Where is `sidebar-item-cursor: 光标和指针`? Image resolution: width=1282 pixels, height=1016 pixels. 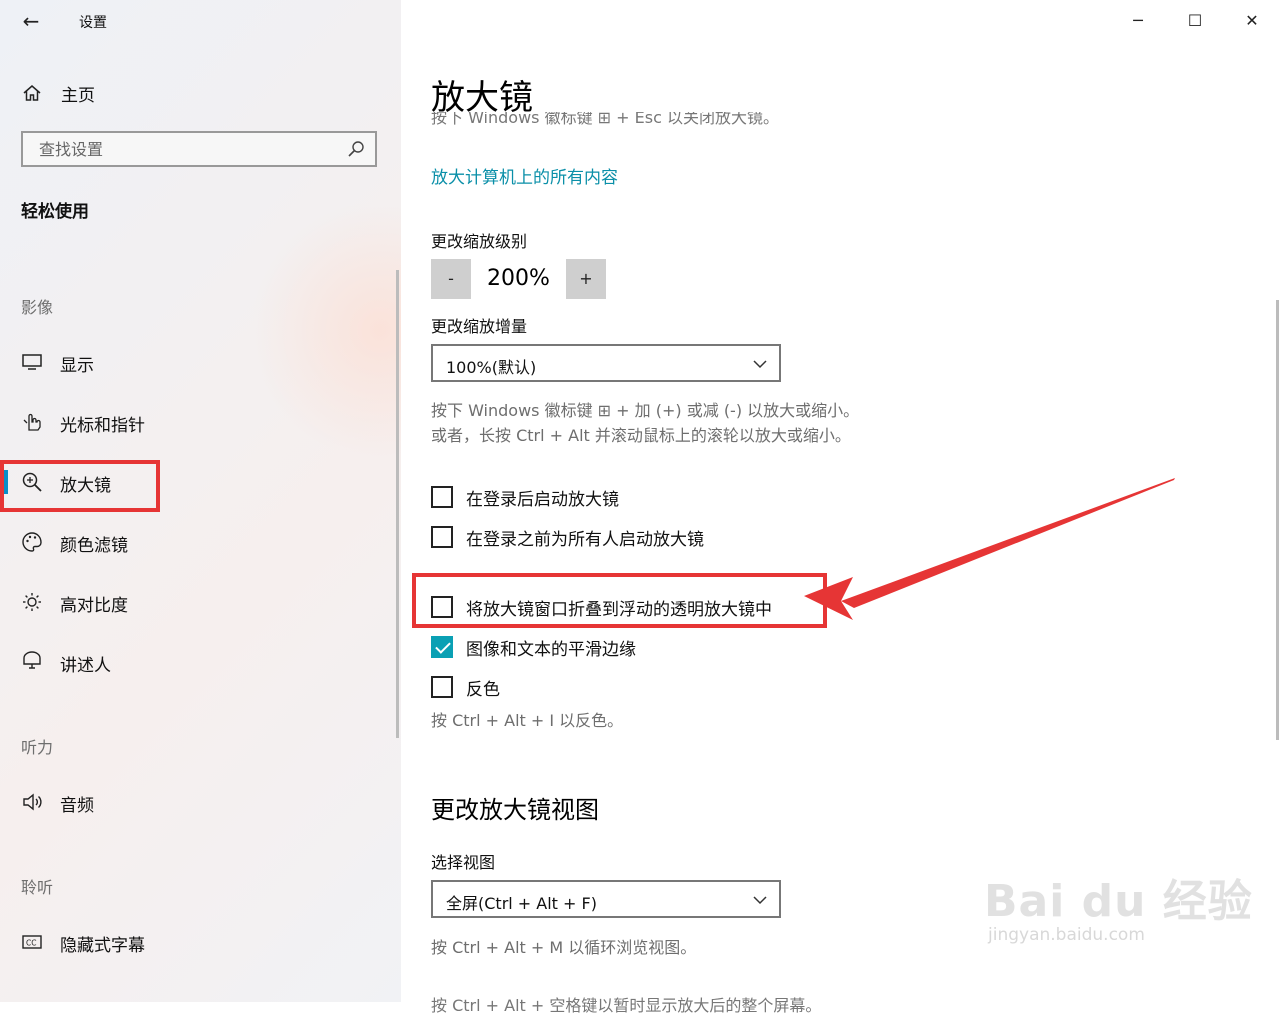
sidebar-item-cursor: 光标和指针 is located at coordinates (200, 422).